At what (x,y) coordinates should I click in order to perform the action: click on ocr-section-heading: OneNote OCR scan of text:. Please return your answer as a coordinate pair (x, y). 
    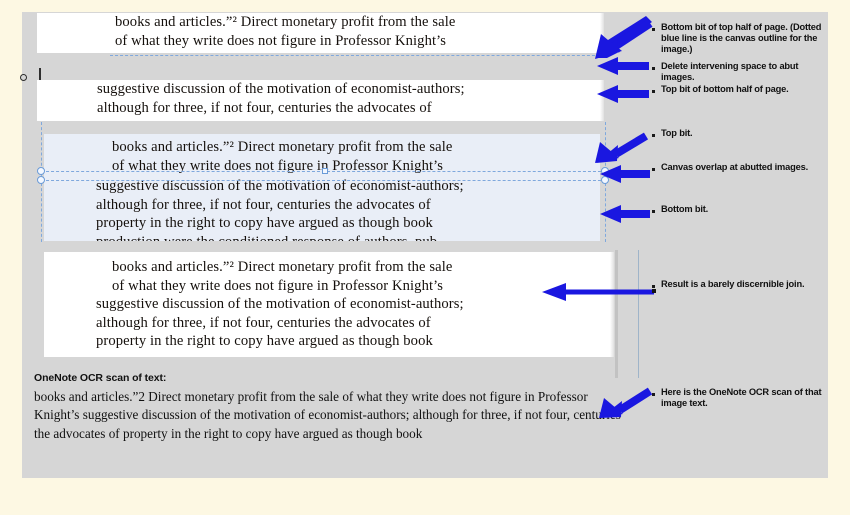
    Looking at the image, I should click on (100, 378).